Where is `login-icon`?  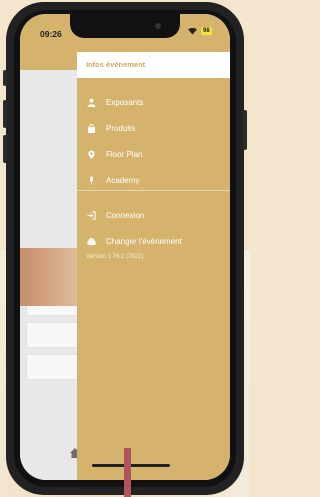 login-icon is located at coordinates (91, 215).